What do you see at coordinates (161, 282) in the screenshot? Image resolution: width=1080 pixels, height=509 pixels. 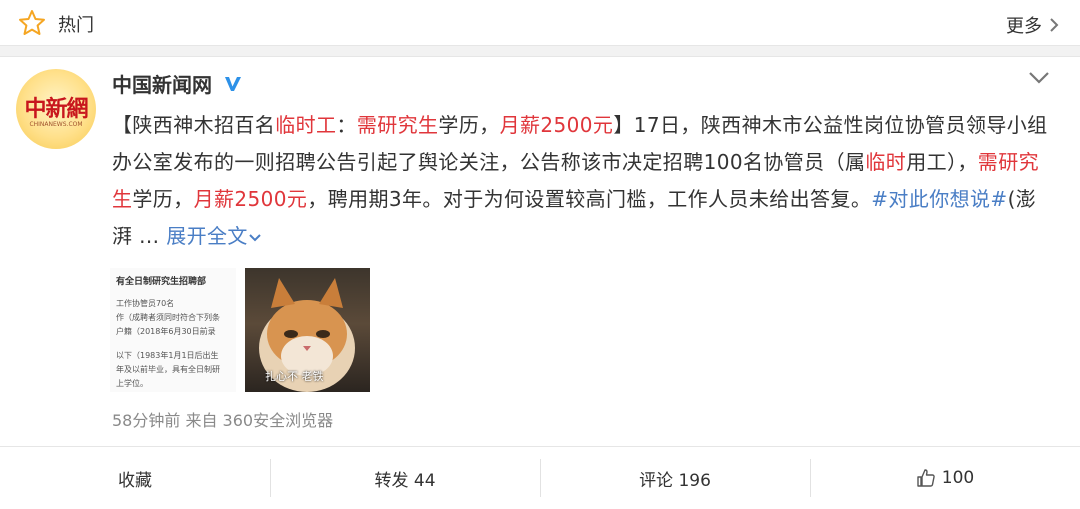 I see `thumb-heading: 有全日制研究生招聘部` at bounding box center [161, 282].